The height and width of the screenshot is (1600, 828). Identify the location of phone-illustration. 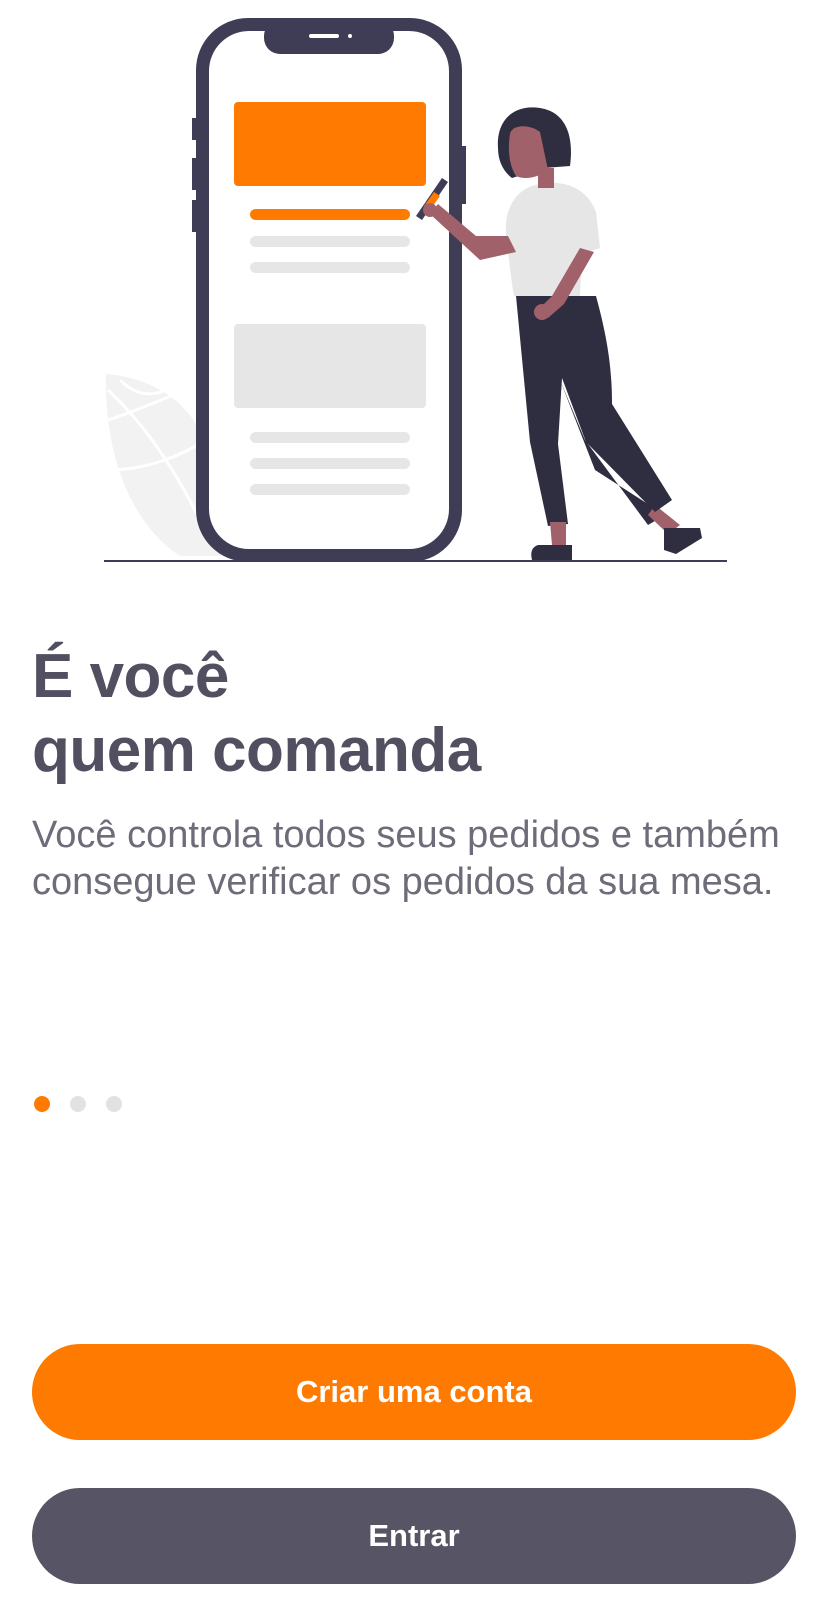
(329, 290).